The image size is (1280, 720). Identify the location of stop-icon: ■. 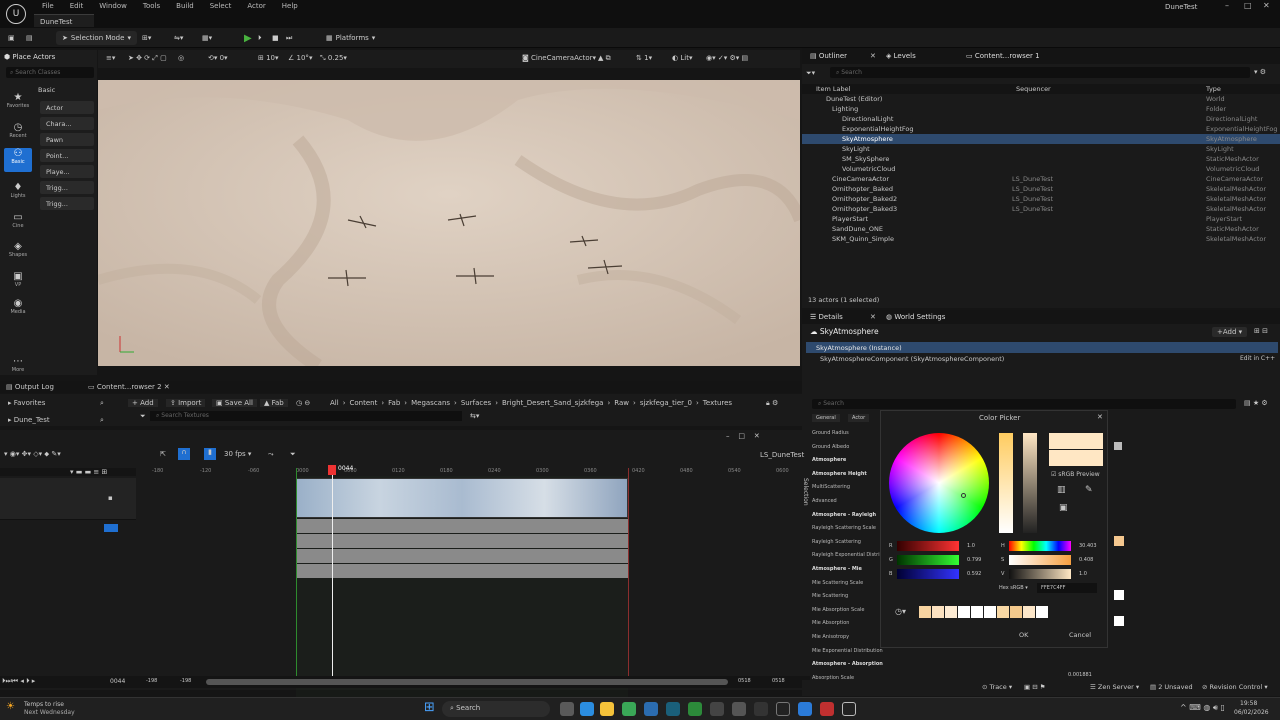
(275, 38).